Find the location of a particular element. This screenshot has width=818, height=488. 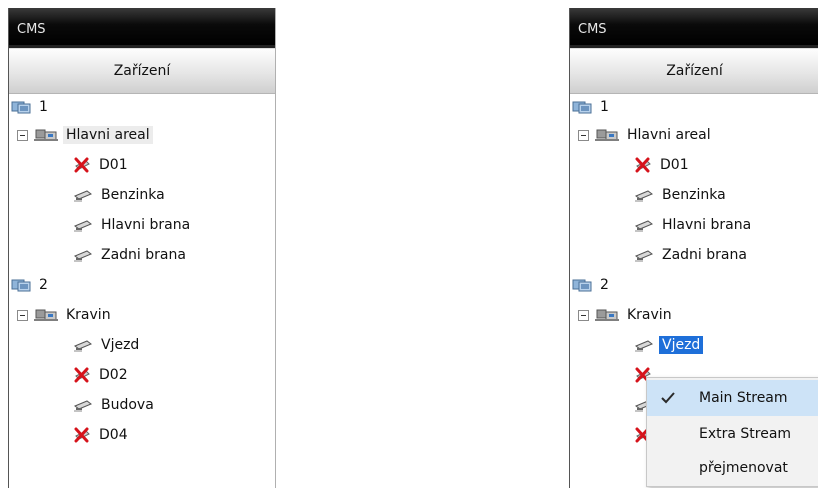

menu-item-label: přejmenovat is located at coordinates (743, 468).